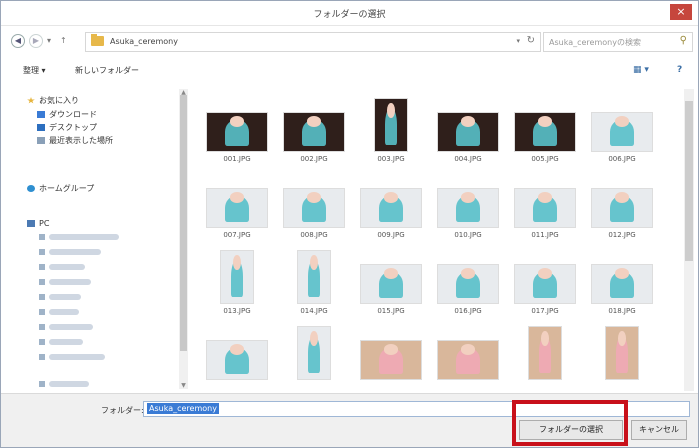  I want to click on sidebar-homegroup: ホームグループ, so click(60, 188).